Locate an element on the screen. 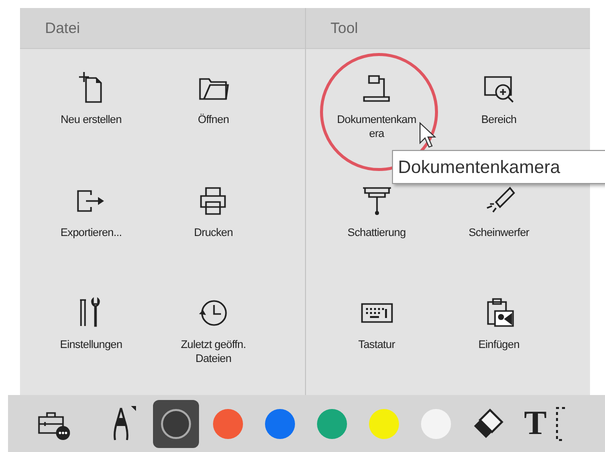 The height and width of the screenshot is (452, 605). cursor-icon is located at coordinates (428, 135).